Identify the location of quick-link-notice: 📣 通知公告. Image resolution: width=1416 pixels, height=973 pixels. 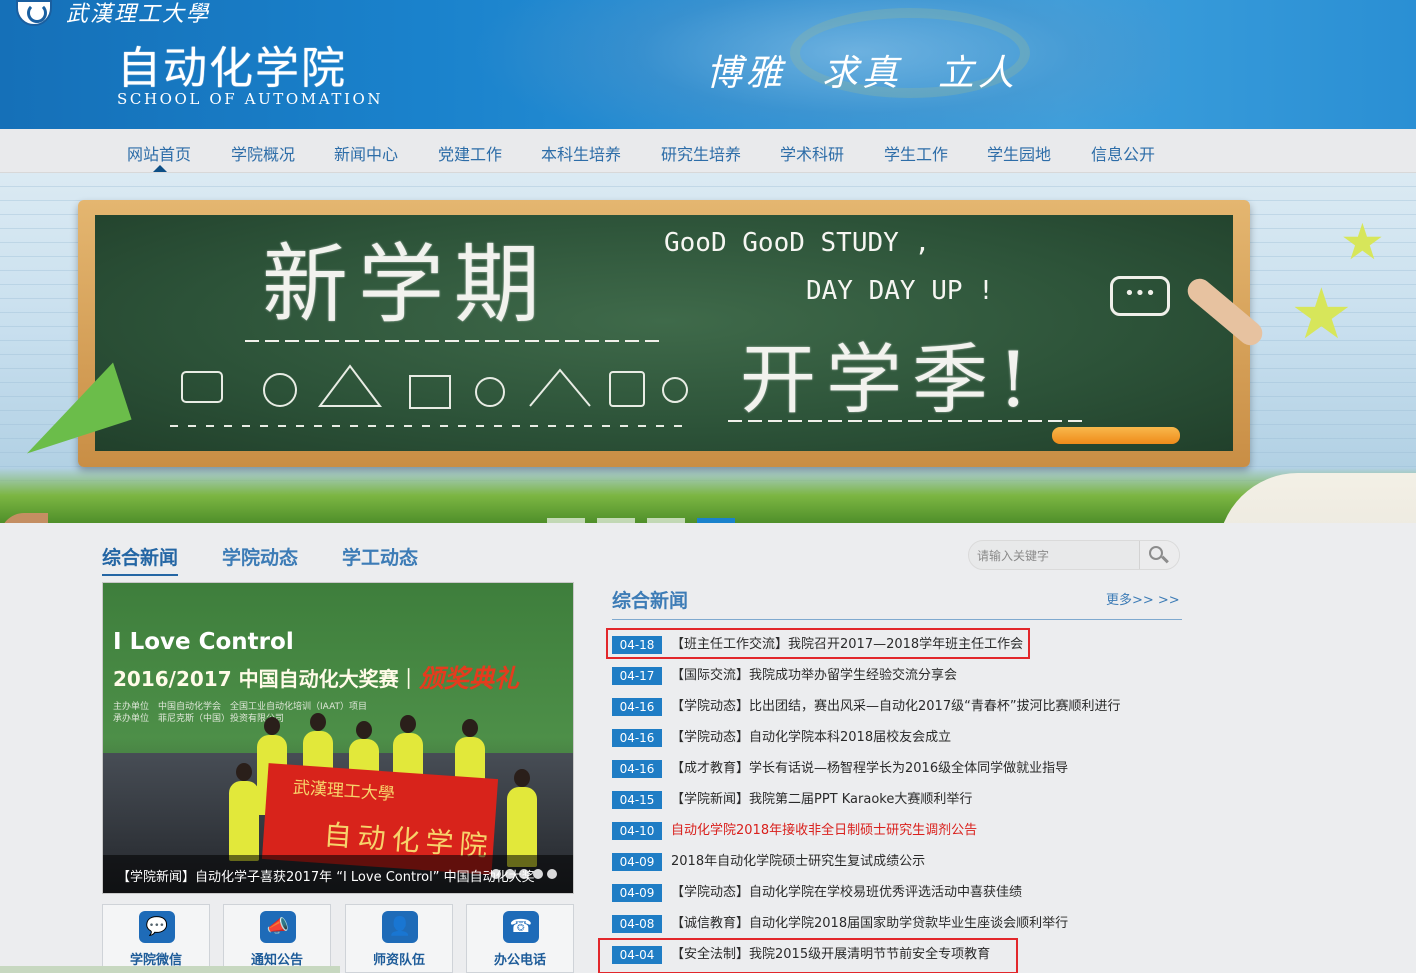
(277, 938).